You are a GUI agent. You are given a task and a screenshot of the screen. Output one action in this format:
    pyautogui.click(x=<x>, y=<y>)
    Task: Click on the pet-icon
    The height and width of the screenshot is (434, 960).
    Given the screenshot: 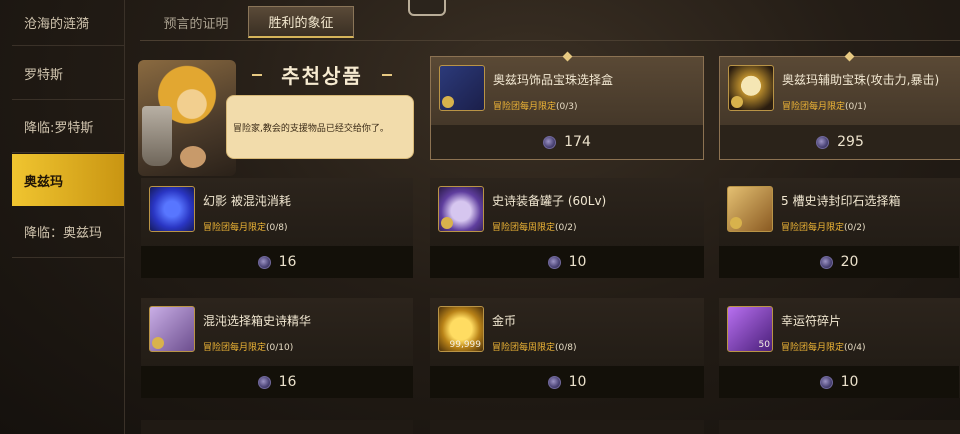 What is the action you would take?
    pyautogui.click(x=193, y=157)
    